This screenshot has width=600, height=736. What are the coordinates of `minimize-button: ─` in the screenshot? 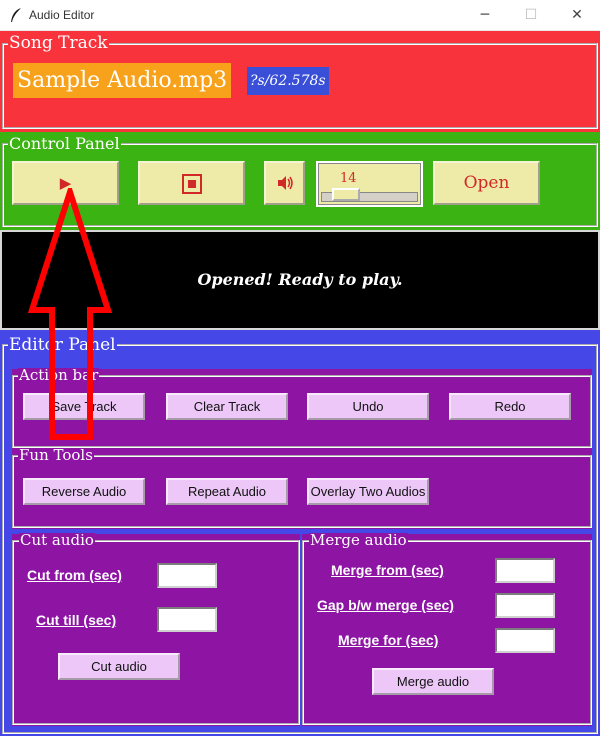 It's located at (485, 15).